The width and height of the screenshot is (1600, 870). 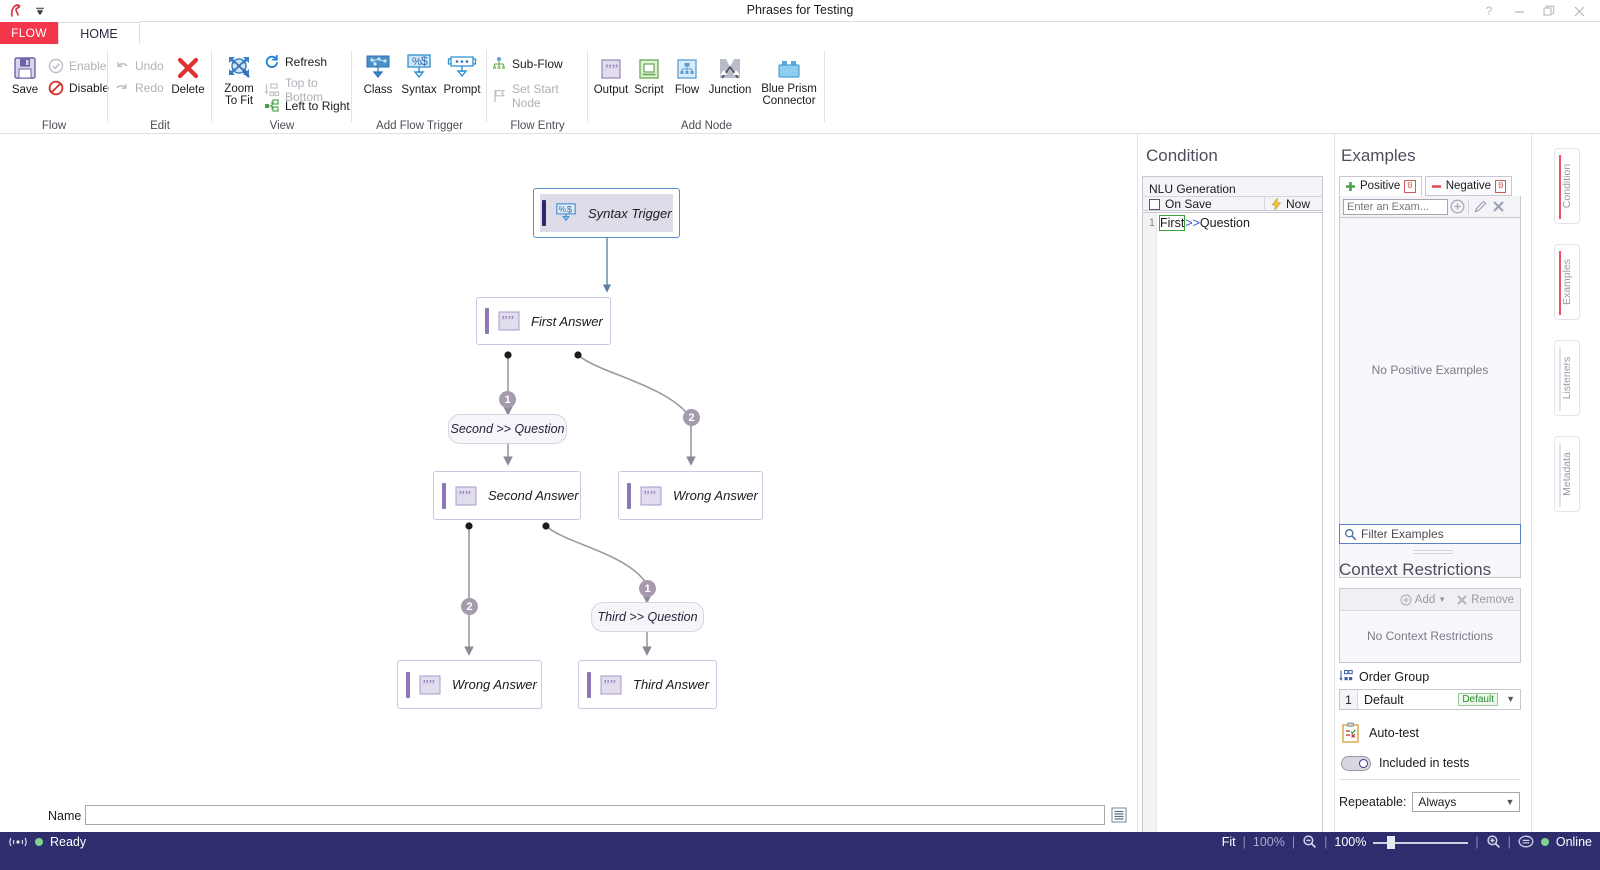 What do you see at coordinates (1501, 186) in the screenshot?
I see `negative-count-badge: 0` at bounding box center [1501, 186].